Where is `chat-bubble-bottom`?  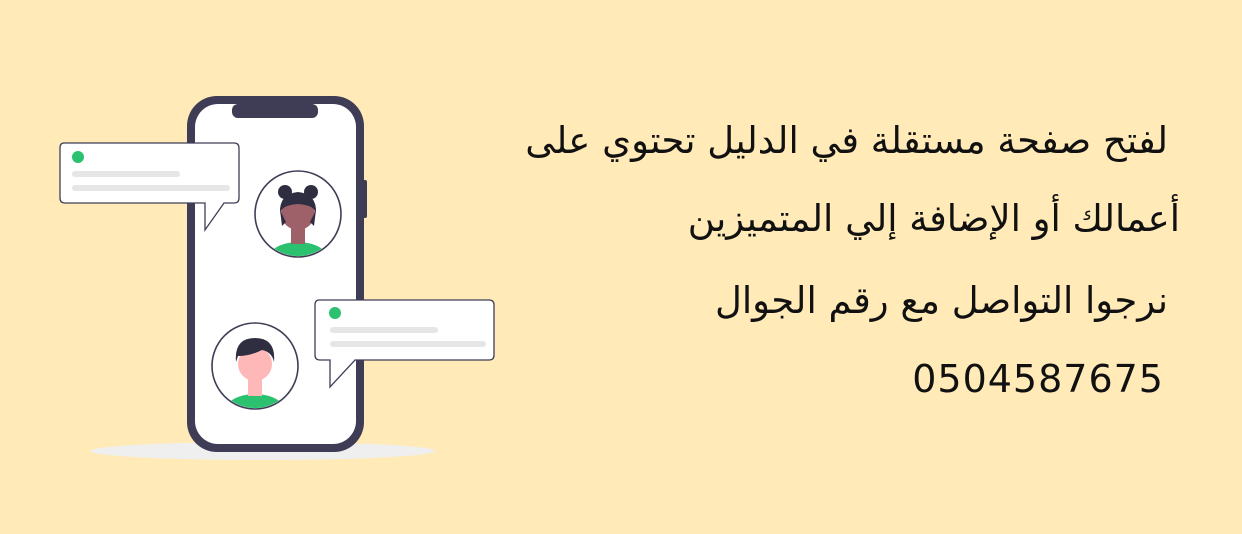
chat-bubble-bottom is located at coordinates (404, 344).